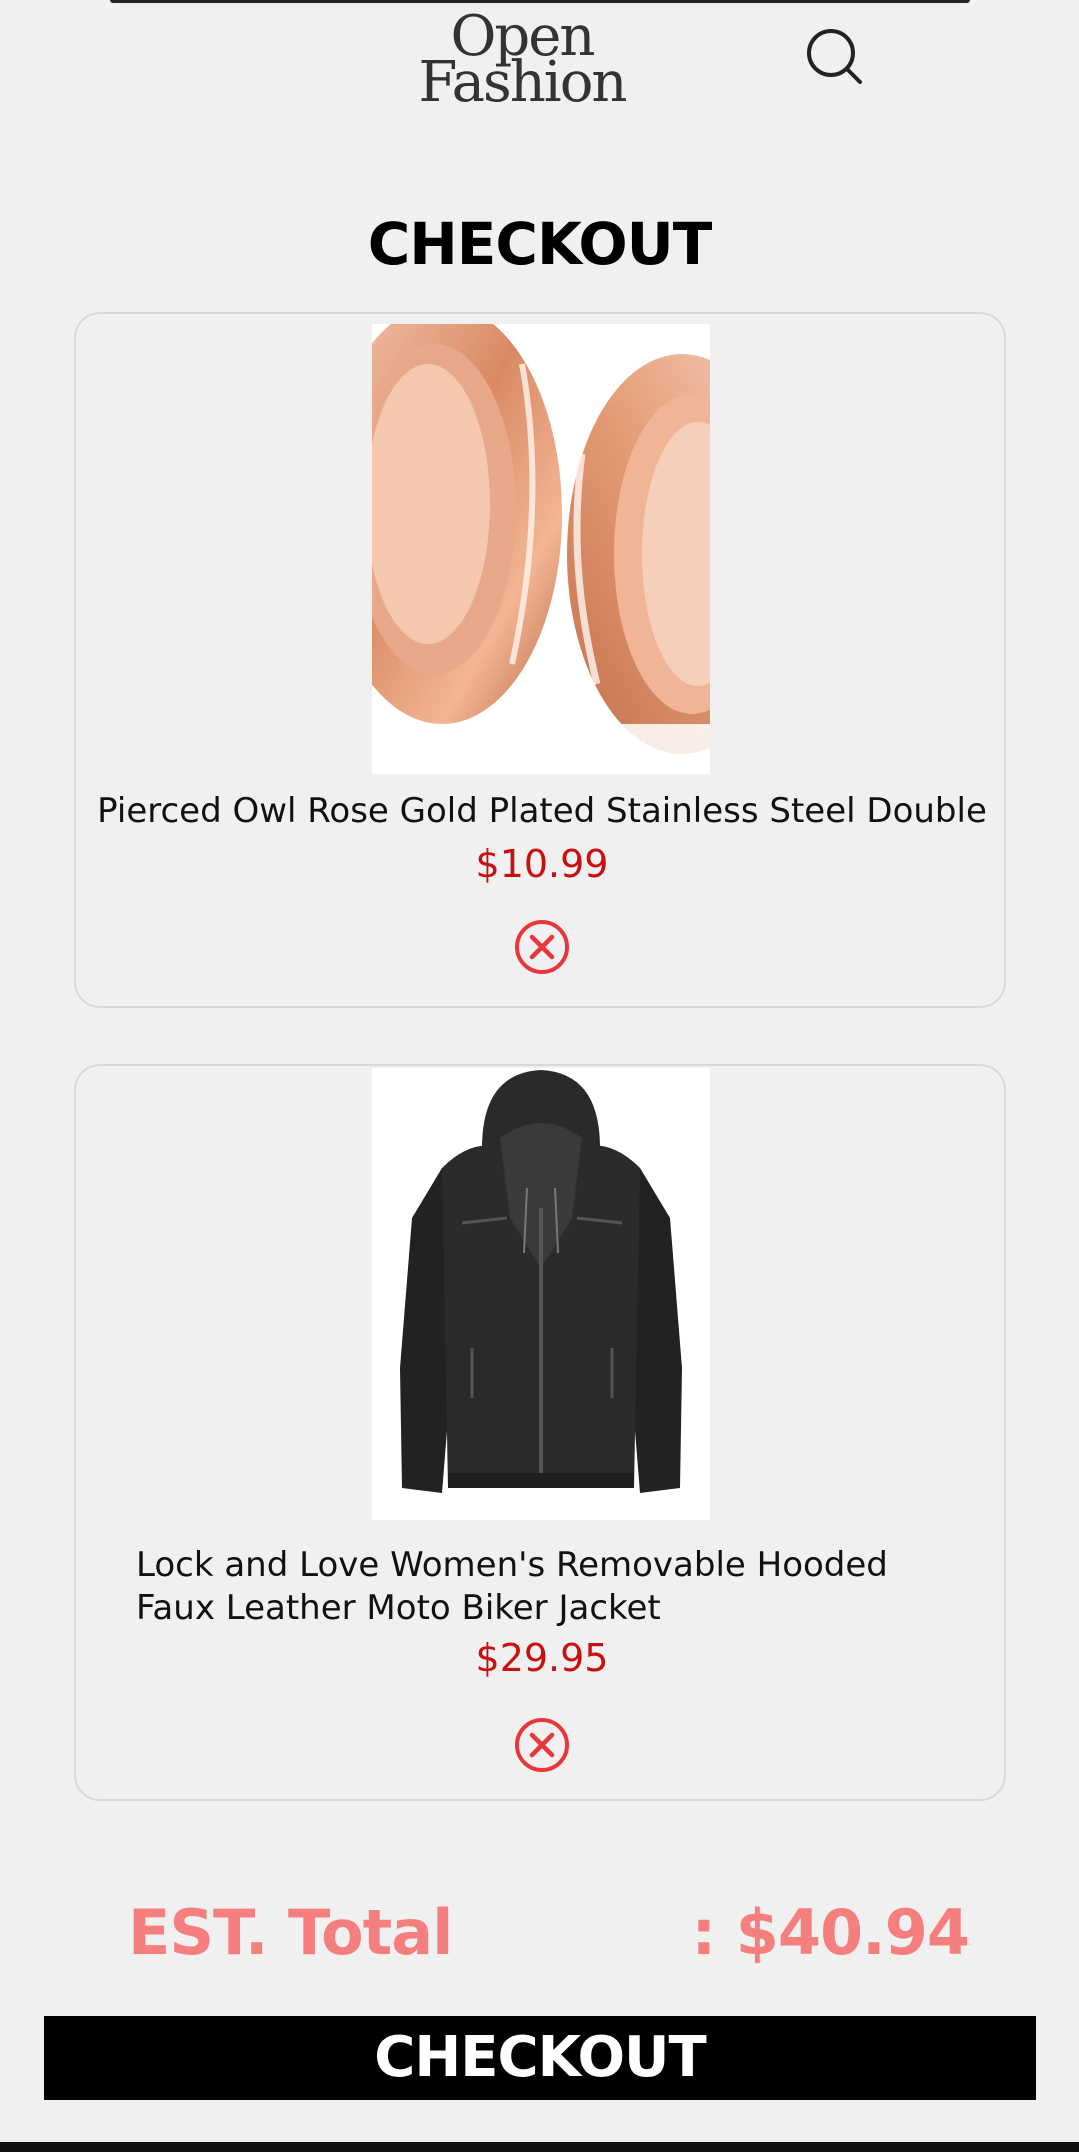 The image size is (1079, 2152). Describe the element at coordinates (830, 1932) in the screenshot. I see `est-total-value: : $40.94` at that location.